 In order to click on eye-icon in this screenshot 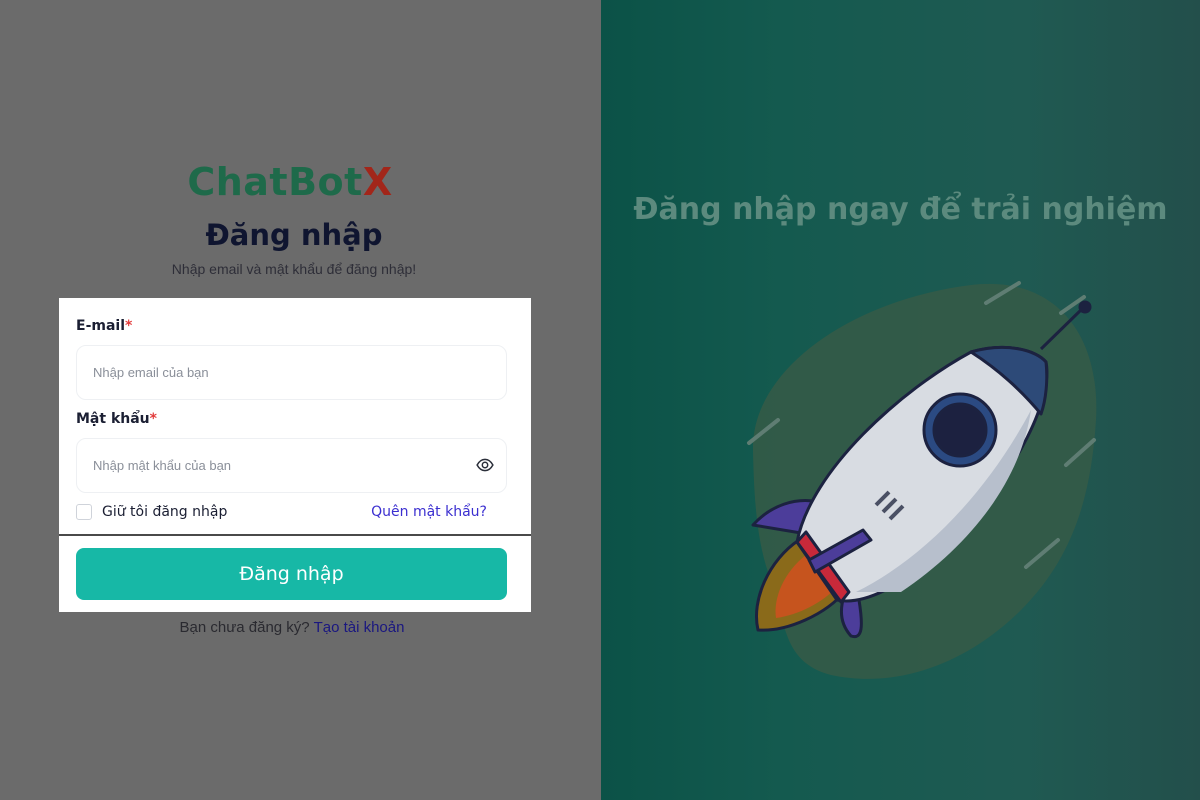, I will do `click(485, 465)`.